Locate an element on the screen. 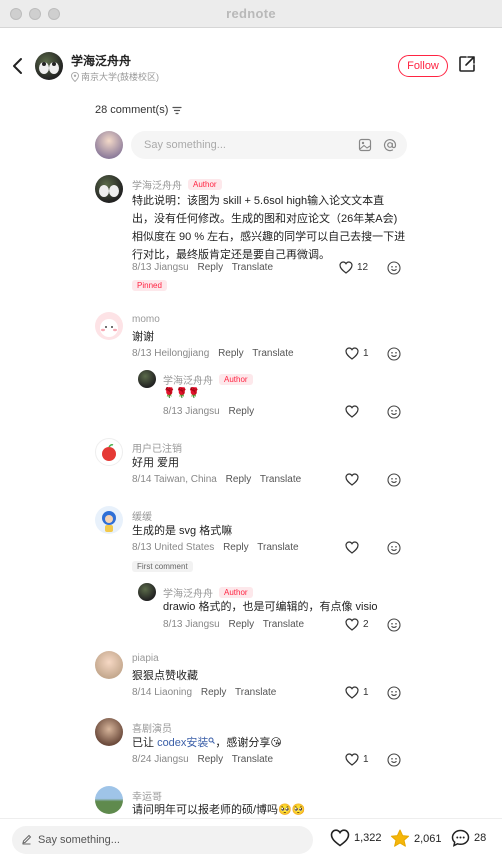 The image size is (502, 859). comment-meta: 8/24 Jiangsu Reply Translate is located at coordinates (205, 759).